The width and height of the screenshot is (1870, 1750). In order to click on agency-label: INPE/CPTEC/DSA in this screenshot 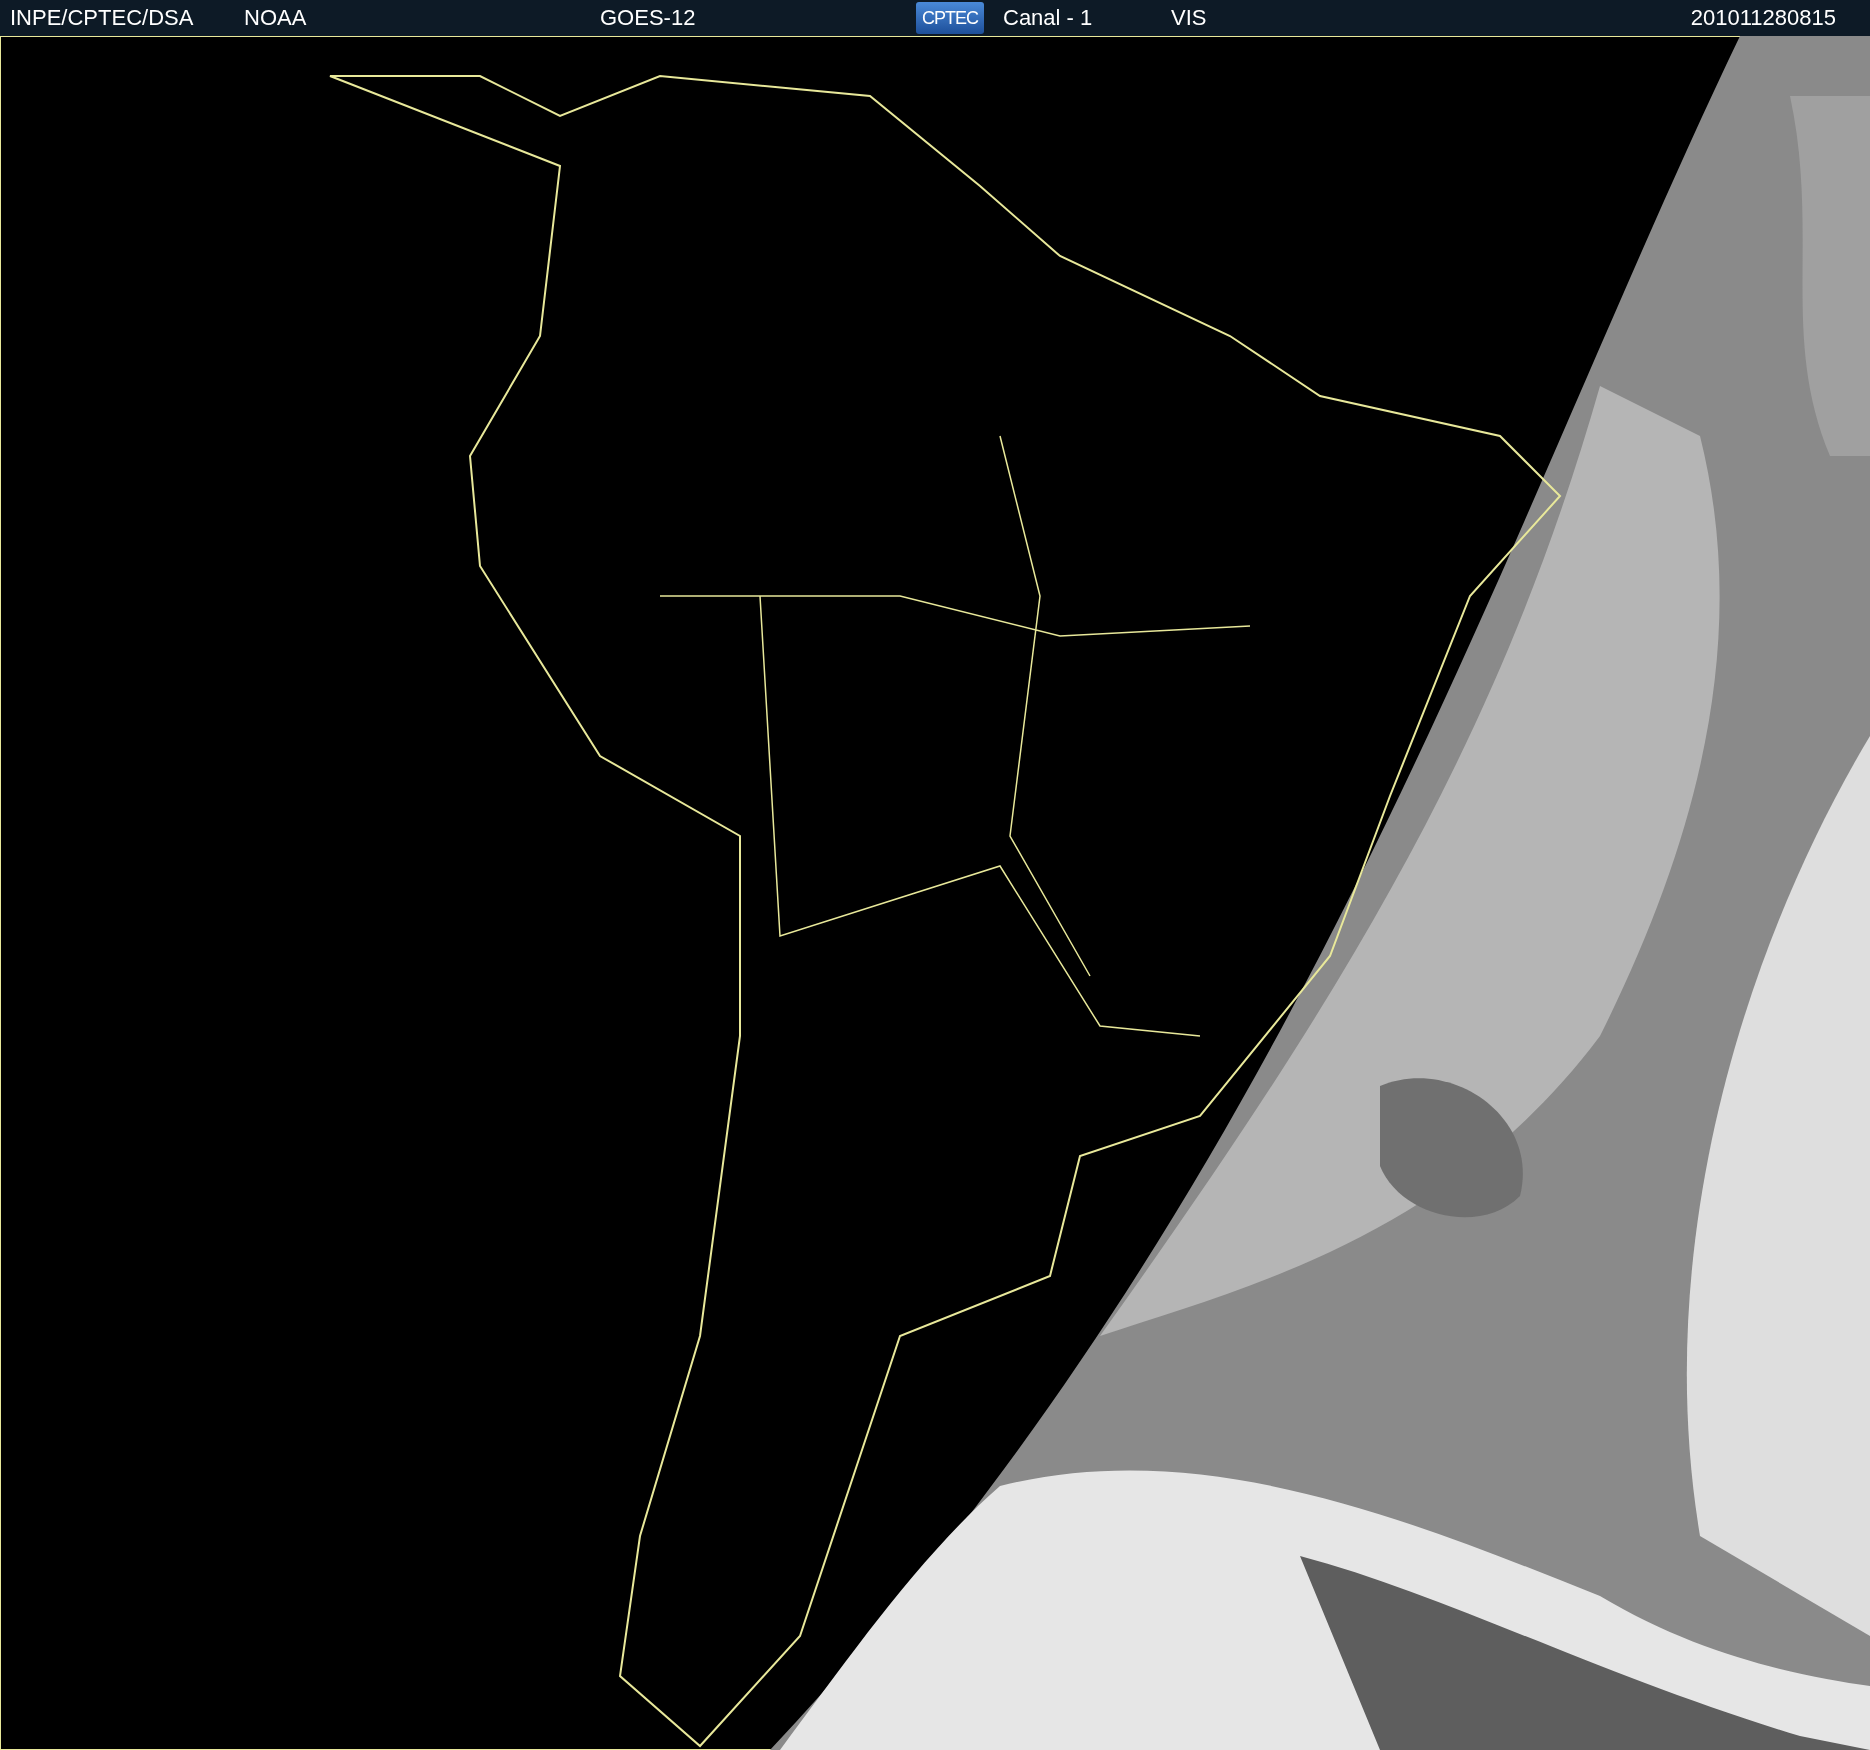, I will do `click(102, 18)`.